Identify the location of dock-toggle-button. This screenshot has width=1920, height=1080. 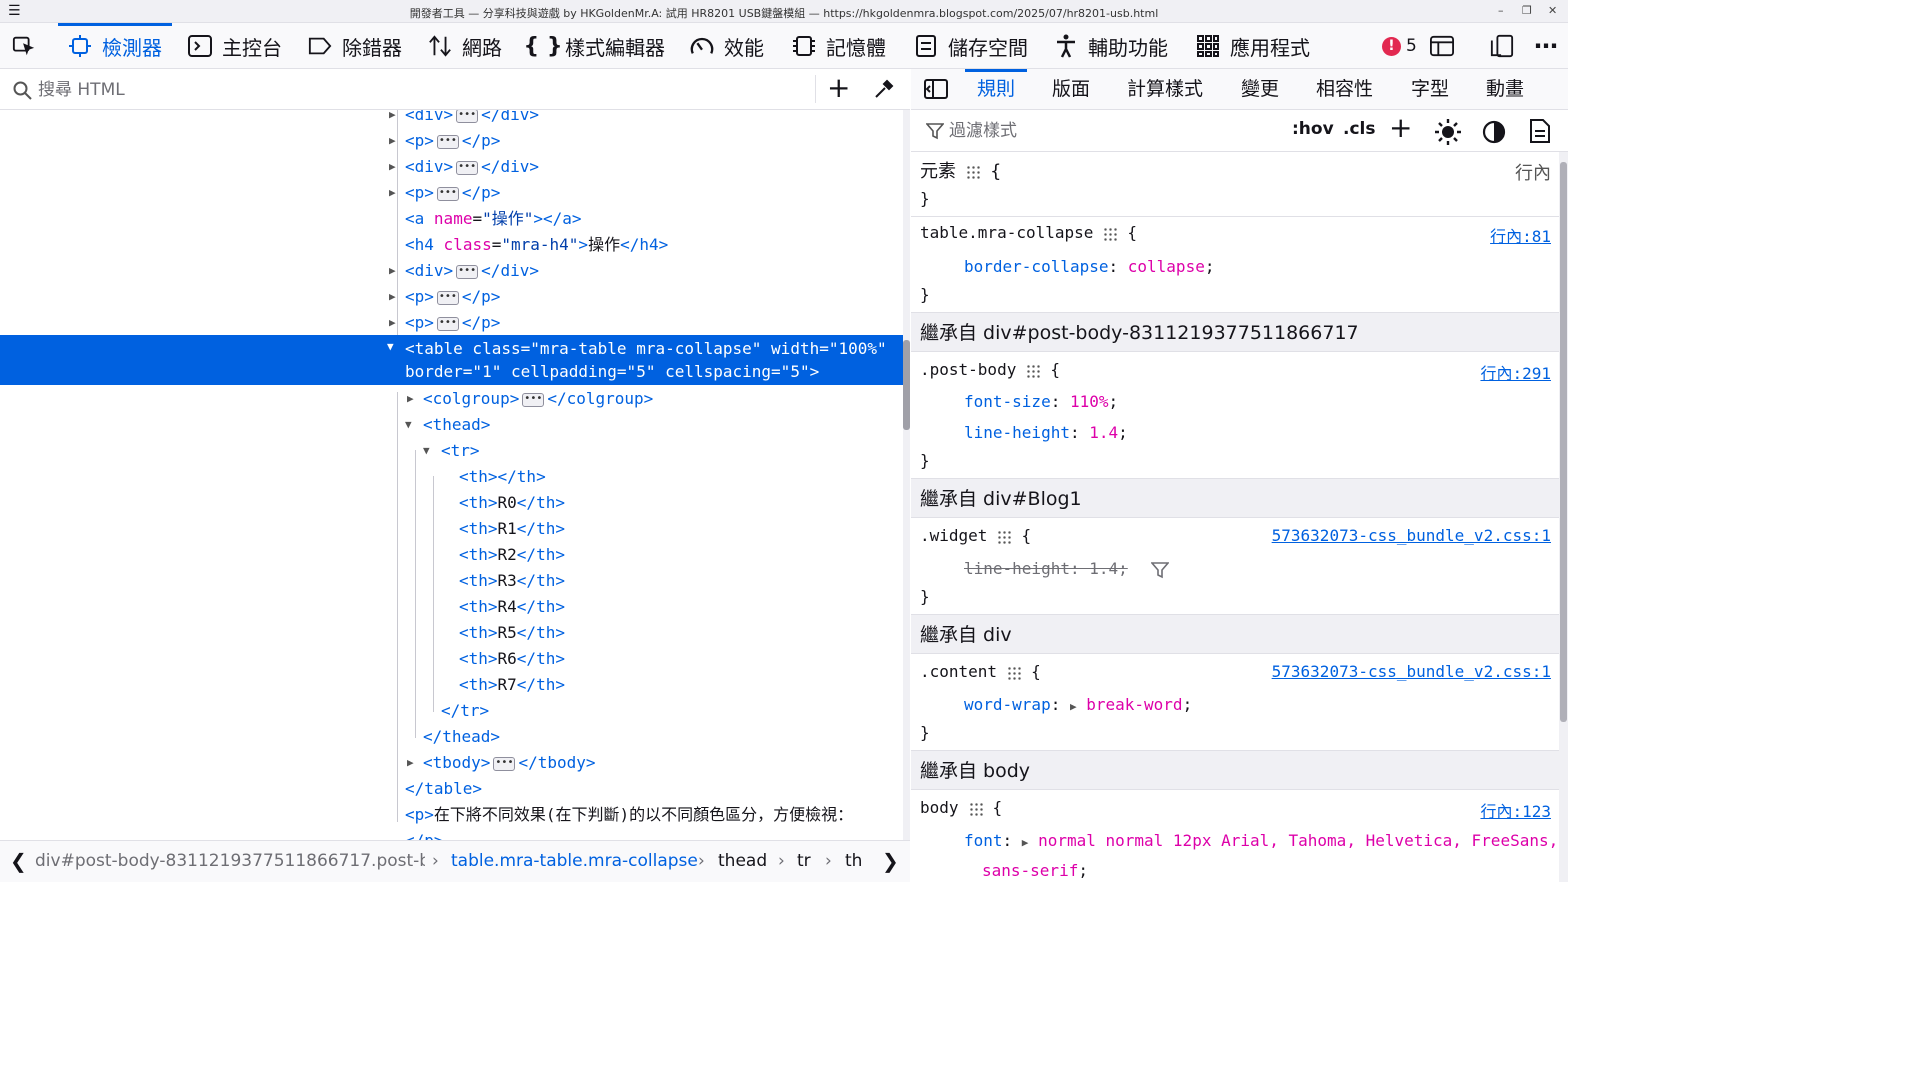
(1507, 46).